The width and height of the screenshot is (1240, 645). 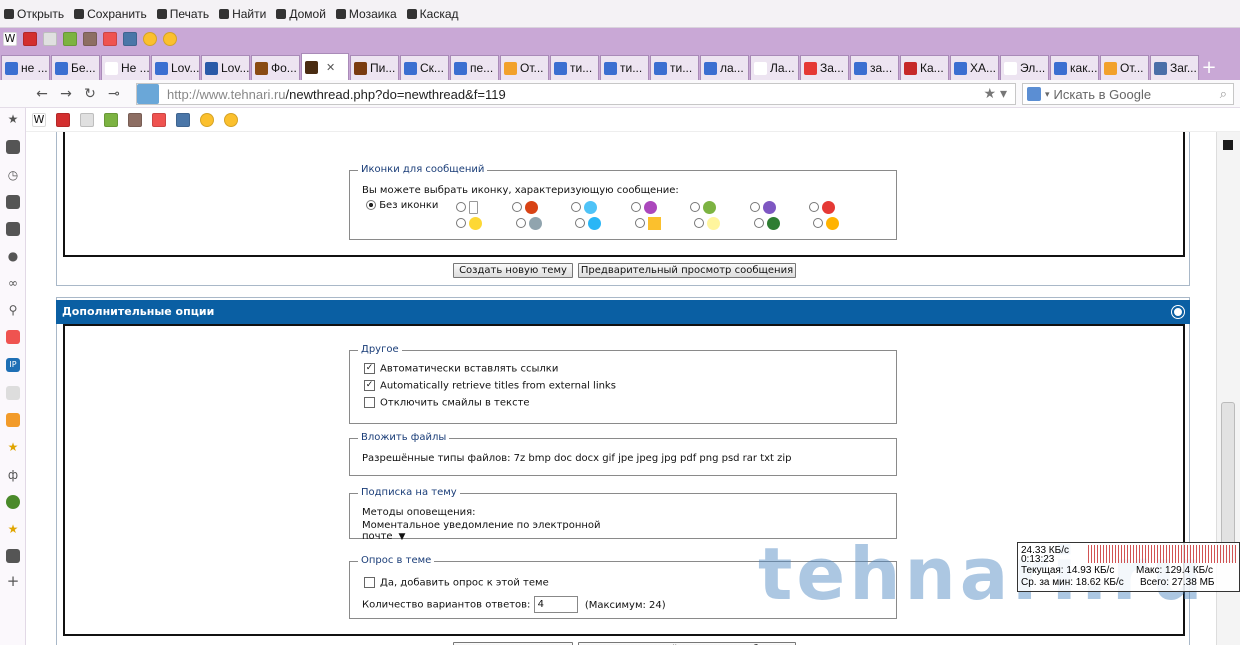 I want to click on search-icon: ⌕, so click(x=1223, y=94).